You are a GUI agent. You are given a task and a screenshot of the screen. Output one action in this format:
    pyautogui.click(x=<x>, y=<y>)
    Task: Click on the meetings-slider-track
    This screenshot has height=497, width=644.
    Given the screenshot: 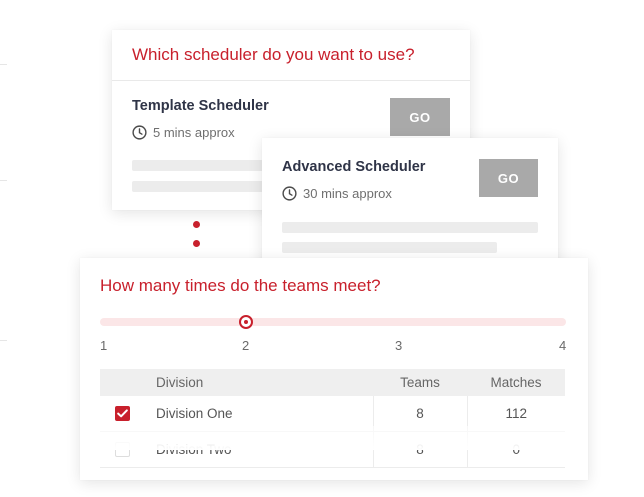 What is the action you would take?
    pyautogui.click(x=333, y=322)
    